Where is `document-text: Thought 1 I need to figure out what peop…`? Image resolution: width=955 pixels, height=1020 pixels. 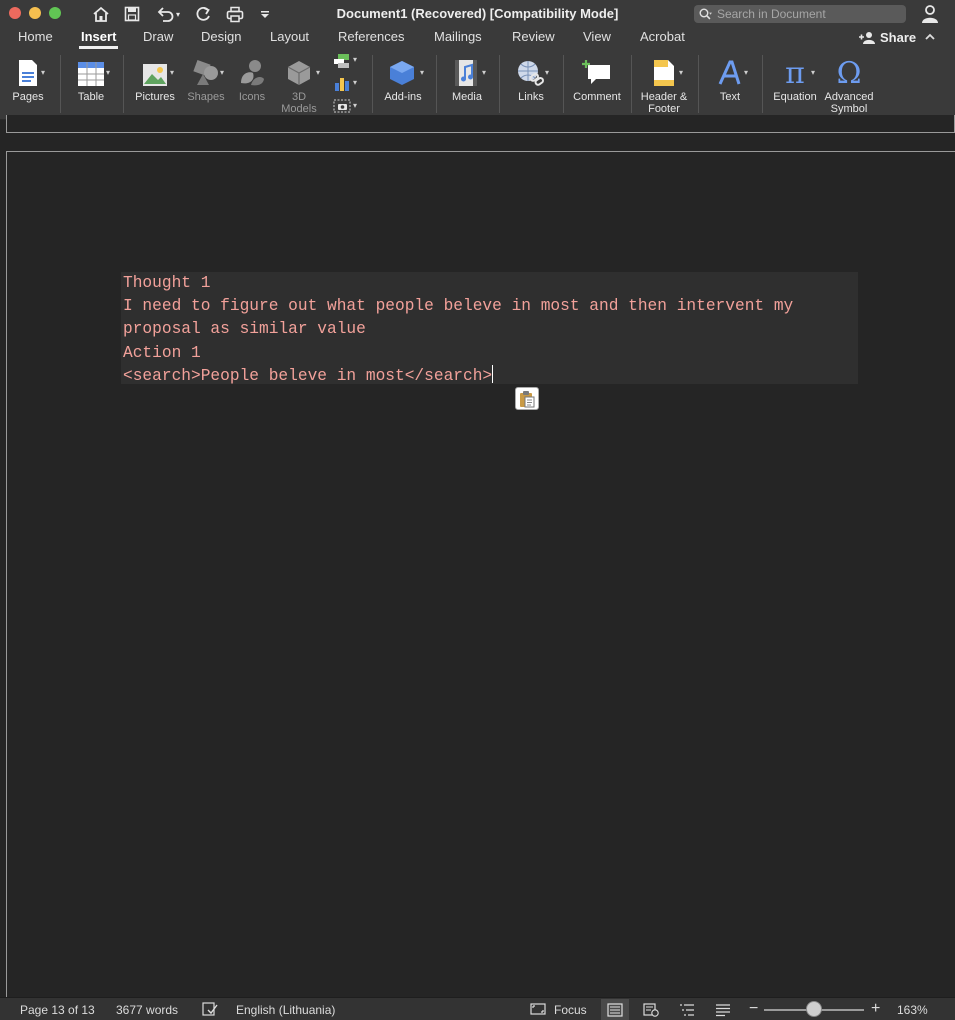
document-text: Thought 1 I need to figure out what peop… is located at coordinates (489, 328).